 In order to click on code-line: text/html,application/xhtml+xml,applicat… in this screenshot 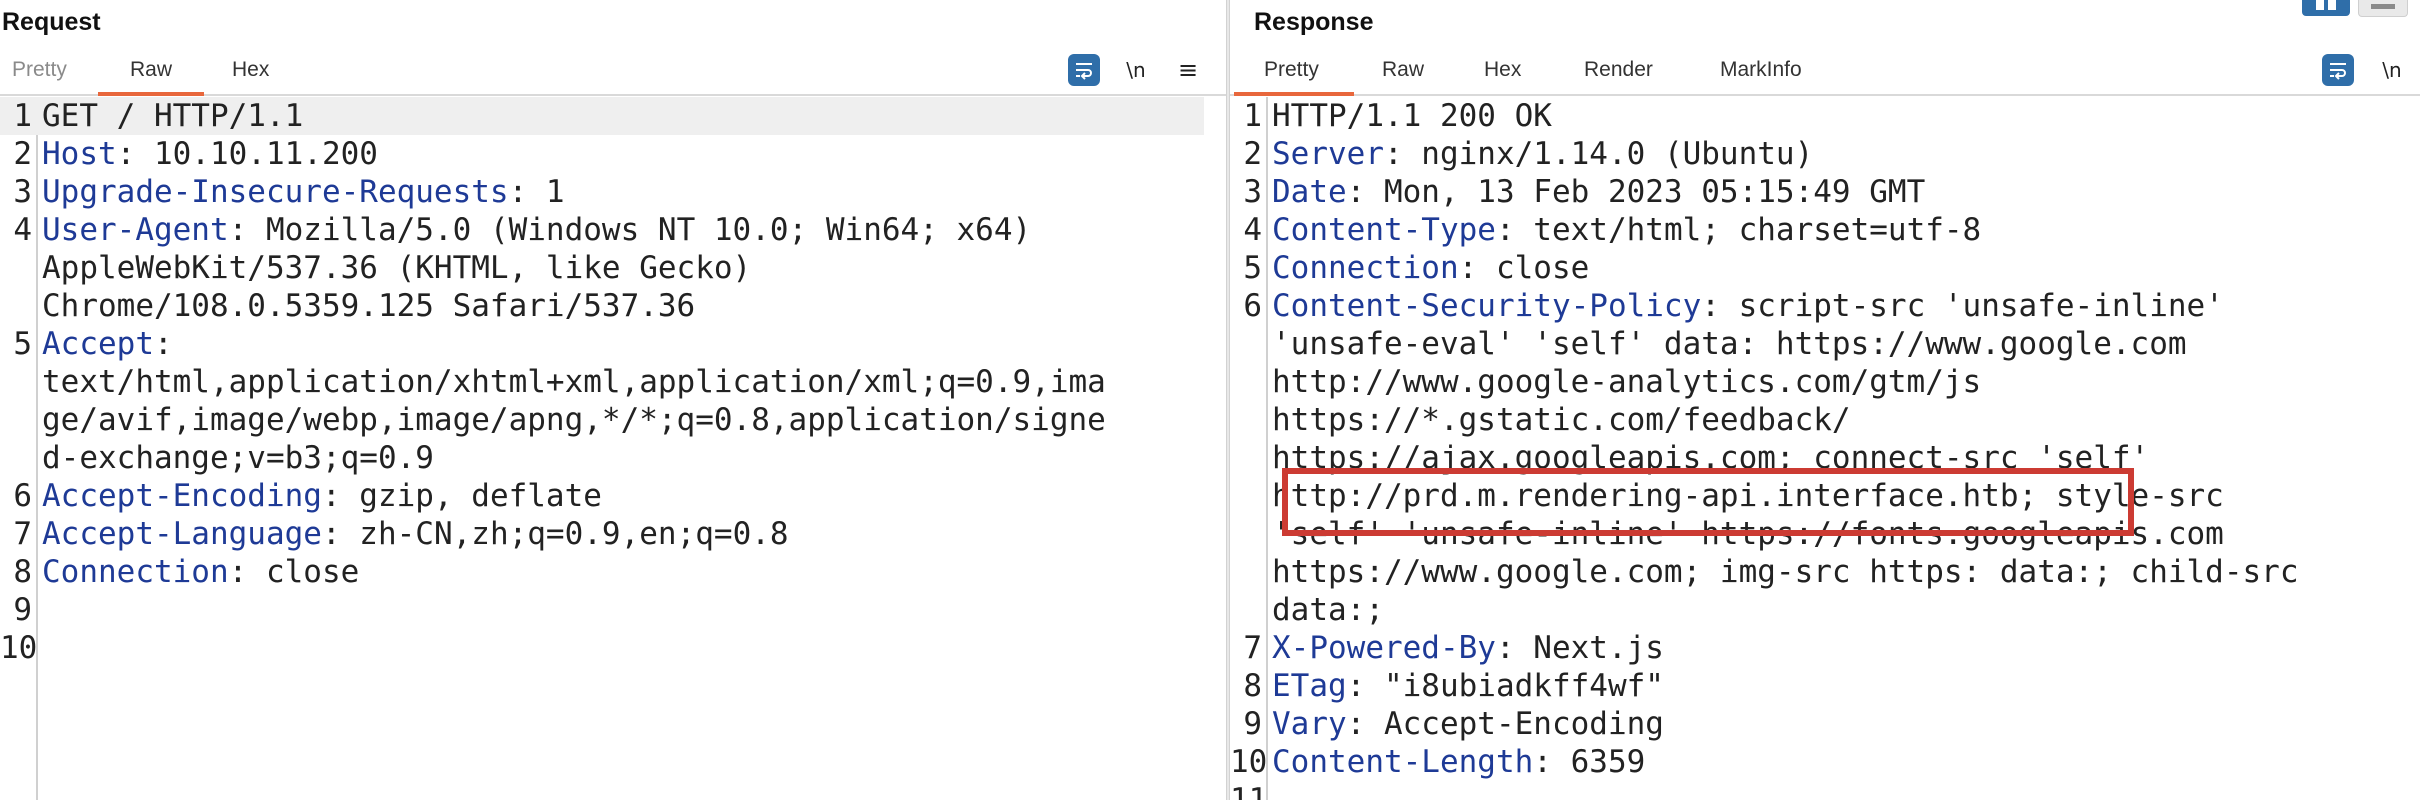, I will do `click(602, 382)`.